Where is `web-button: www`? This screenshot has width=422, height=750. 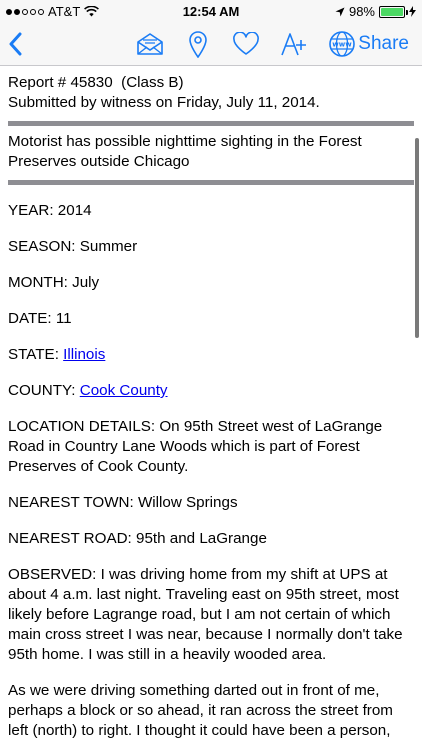 web-button: www is located at coordinates (342, 44).